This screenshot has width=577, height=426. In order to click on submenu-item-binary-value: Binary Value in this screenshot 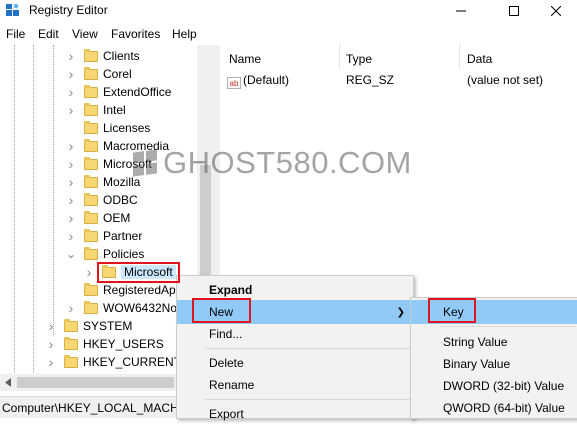, I will do `click(494, 364)`.